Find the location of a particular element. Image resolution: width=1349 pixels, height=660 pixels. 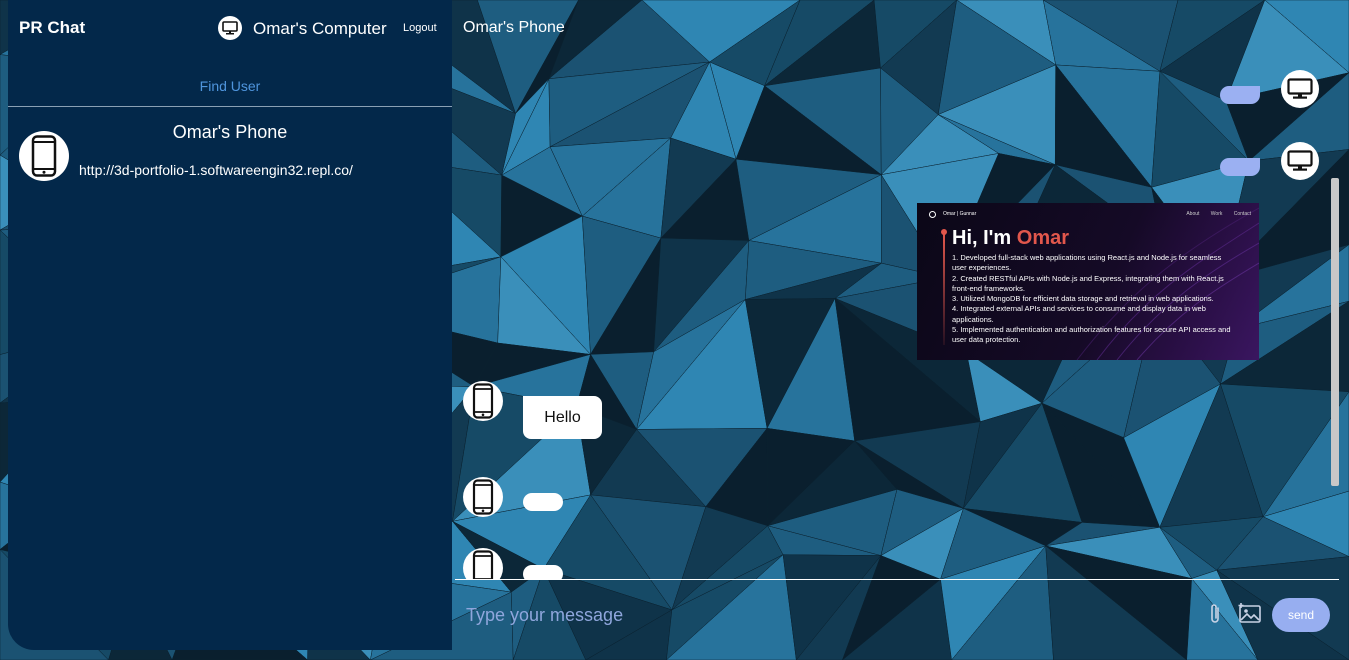

incoming-message-bubble: Hello is located at coordinates (562, 417).